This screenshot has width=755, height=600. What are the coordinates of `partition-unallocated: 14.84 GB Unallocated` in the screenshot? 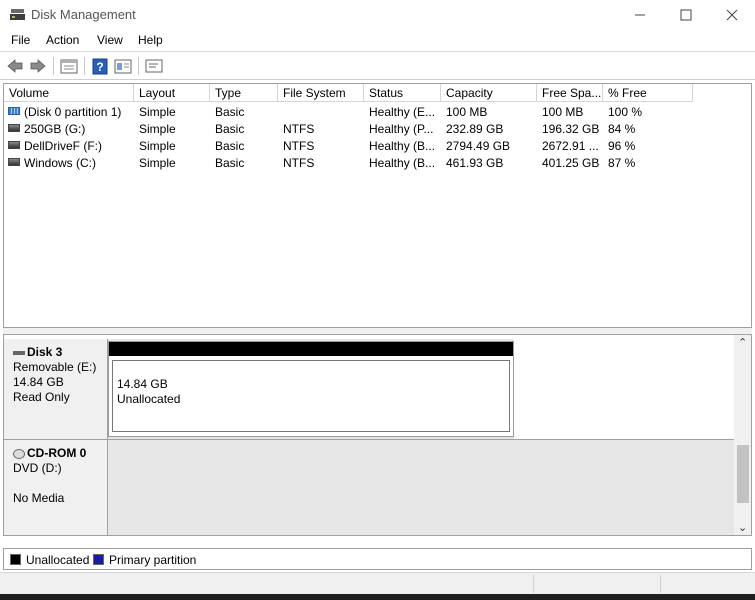 It's located at (311, 389).